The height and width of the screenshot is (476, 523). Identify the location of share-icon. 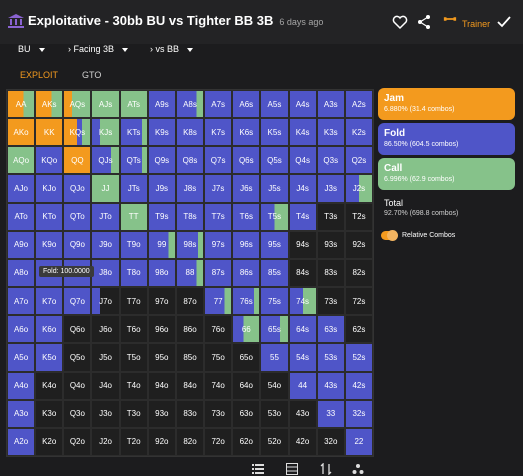
(424, 22).